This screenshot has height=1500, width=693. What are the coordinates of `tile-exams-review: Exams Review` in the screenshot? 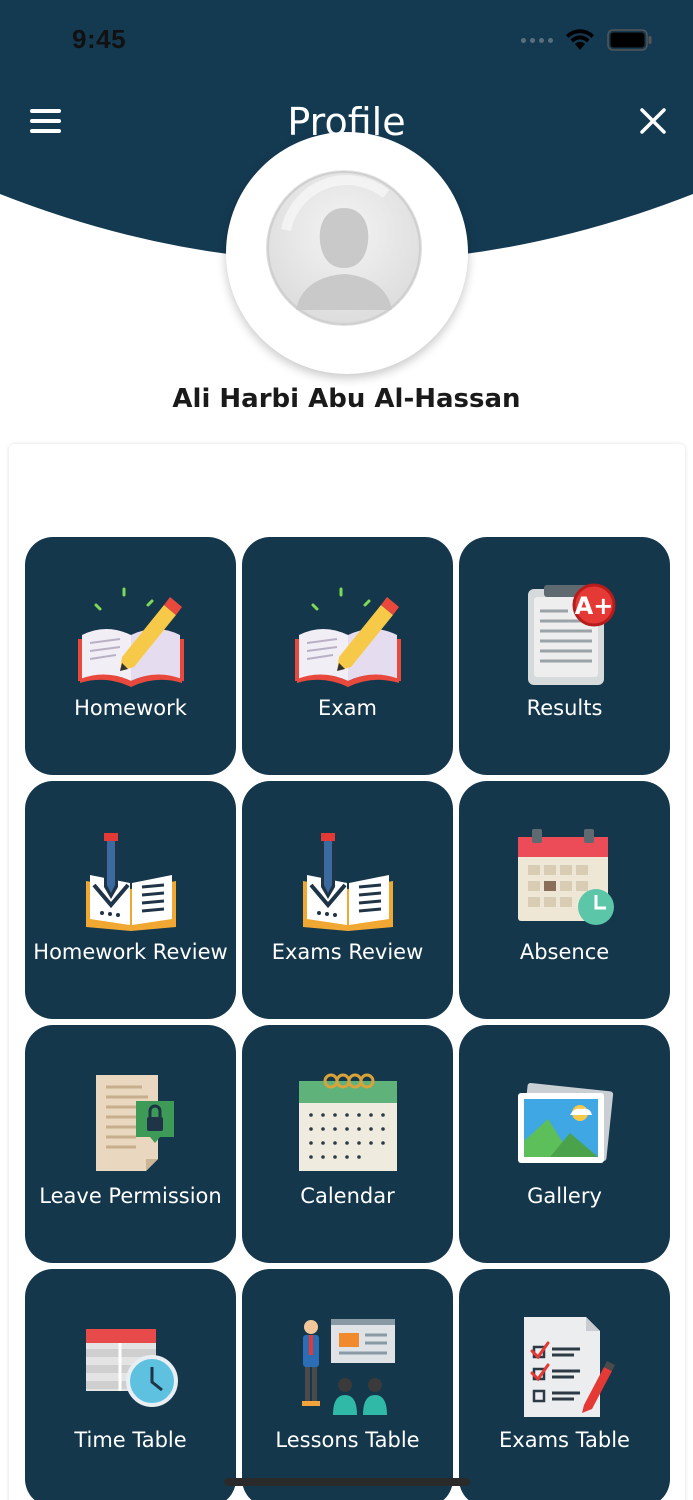 It's located at (347, 900).